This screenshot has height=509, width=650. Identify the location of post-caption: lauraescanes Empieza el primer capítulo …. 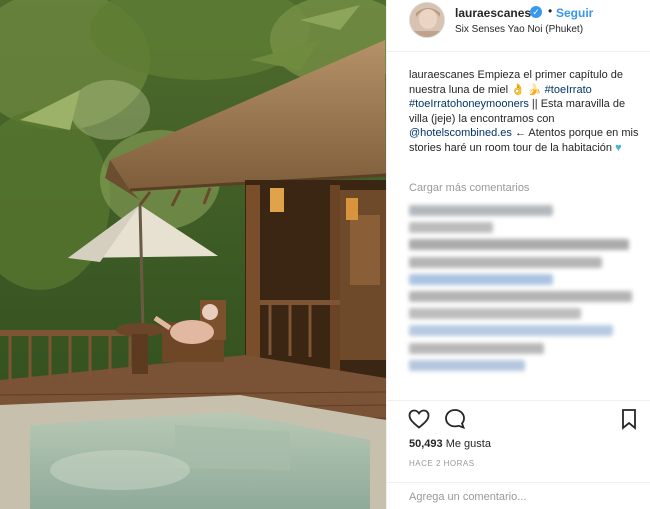
(525, 111).